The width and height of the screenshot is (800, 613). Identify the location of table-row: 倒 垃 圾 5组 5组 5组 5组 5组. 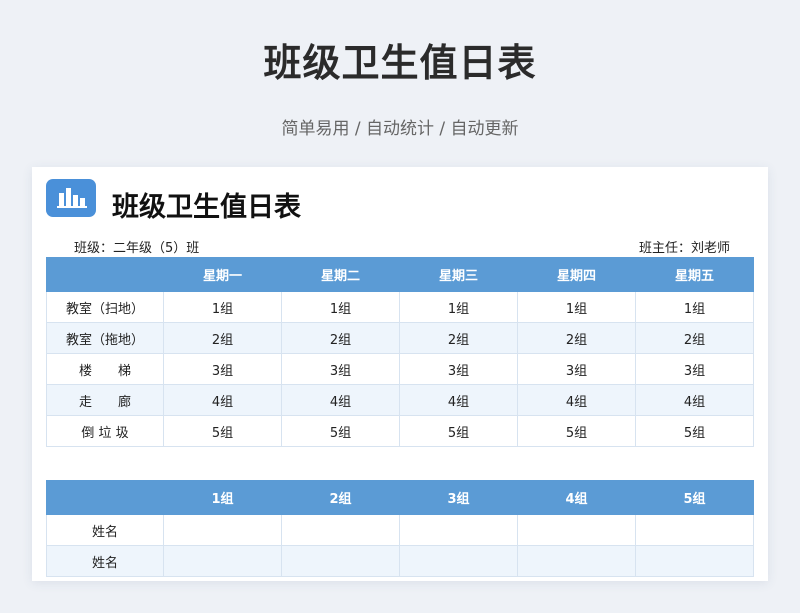
(400, 431).